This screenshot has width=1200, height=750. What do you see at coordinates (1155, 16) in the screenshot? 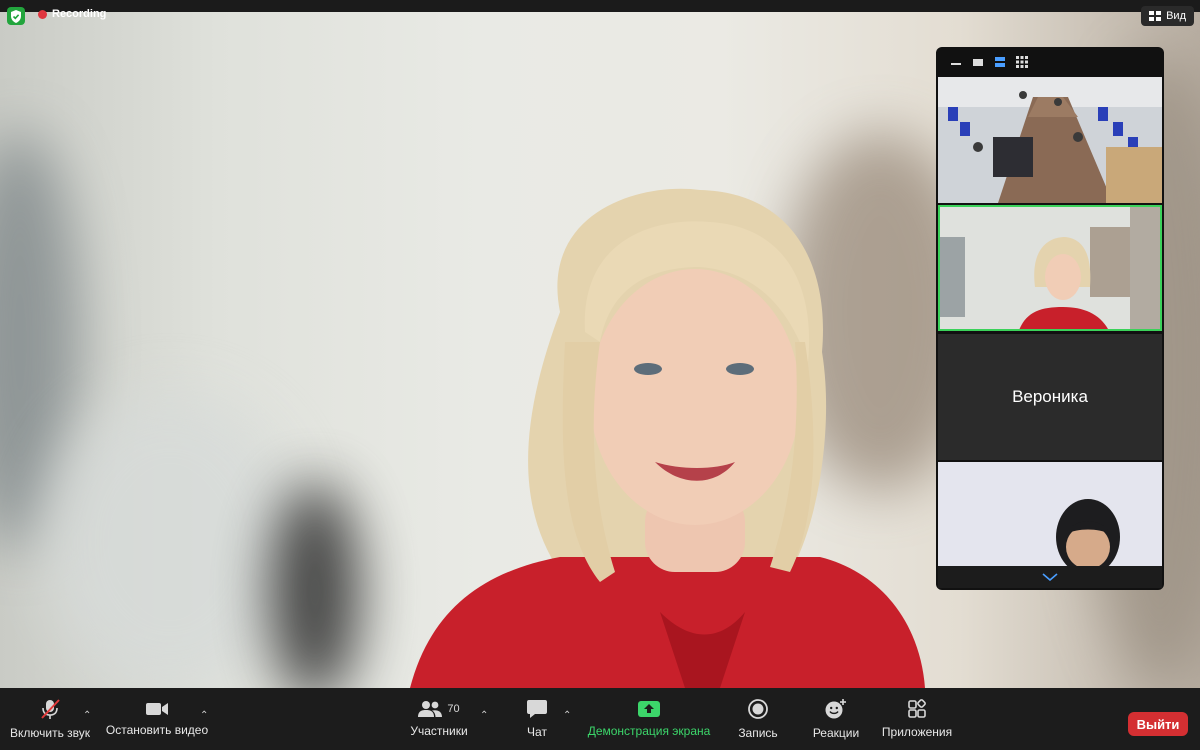
I see `grid-icon` at bounding box center [1155, 16].